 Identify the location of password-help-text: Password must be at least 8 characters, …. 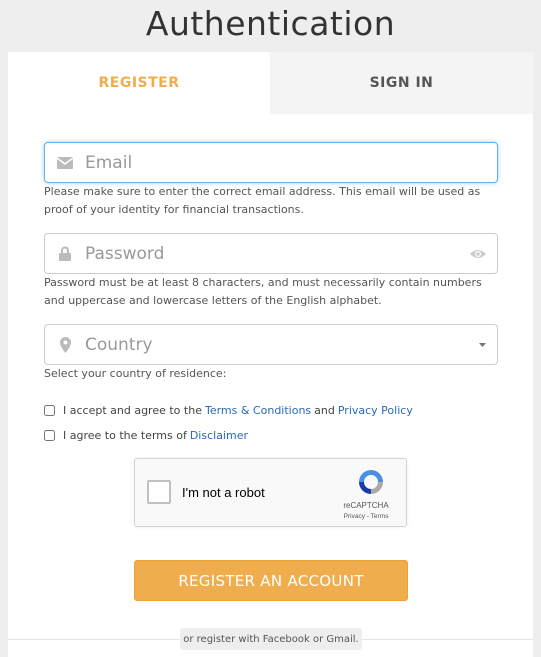
(263, 291).